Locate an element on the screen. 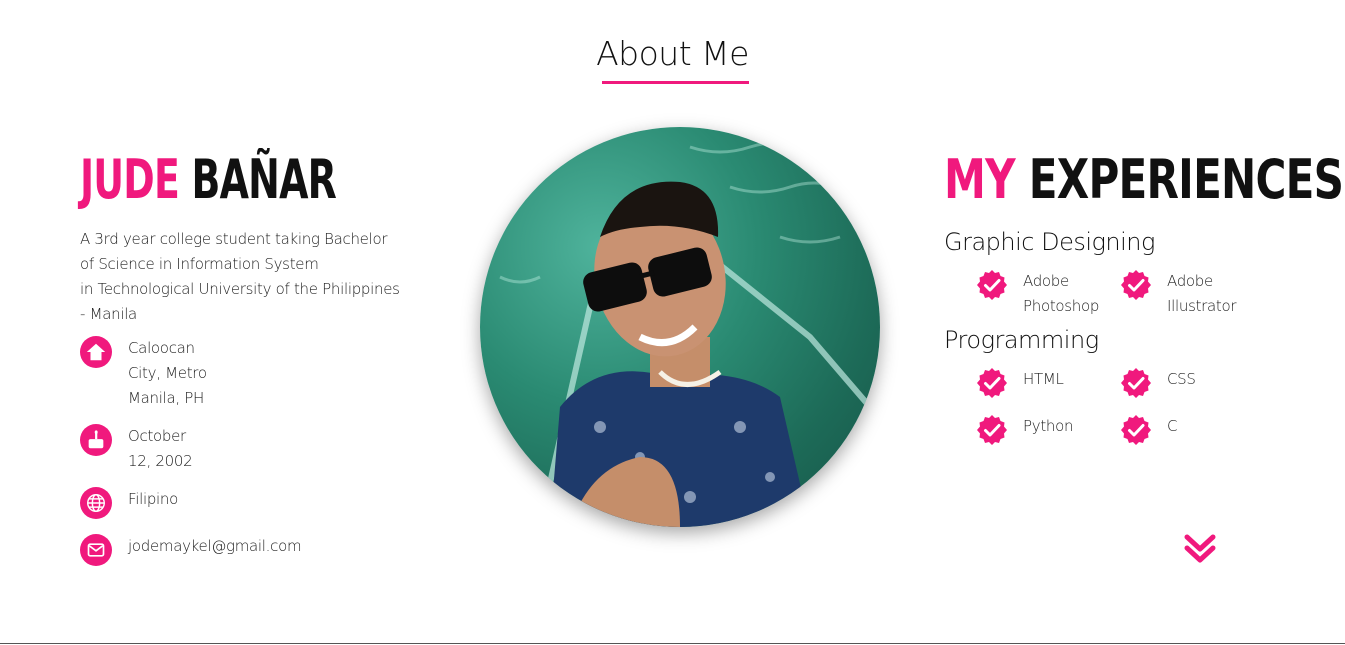  skill-label: Python is located at coordinates (1048, 426).